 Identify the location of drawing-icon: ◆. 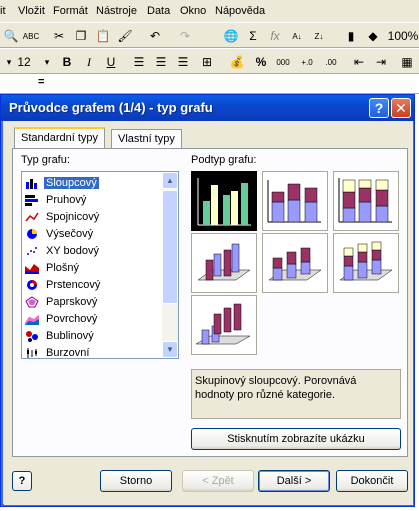
(373, 36).